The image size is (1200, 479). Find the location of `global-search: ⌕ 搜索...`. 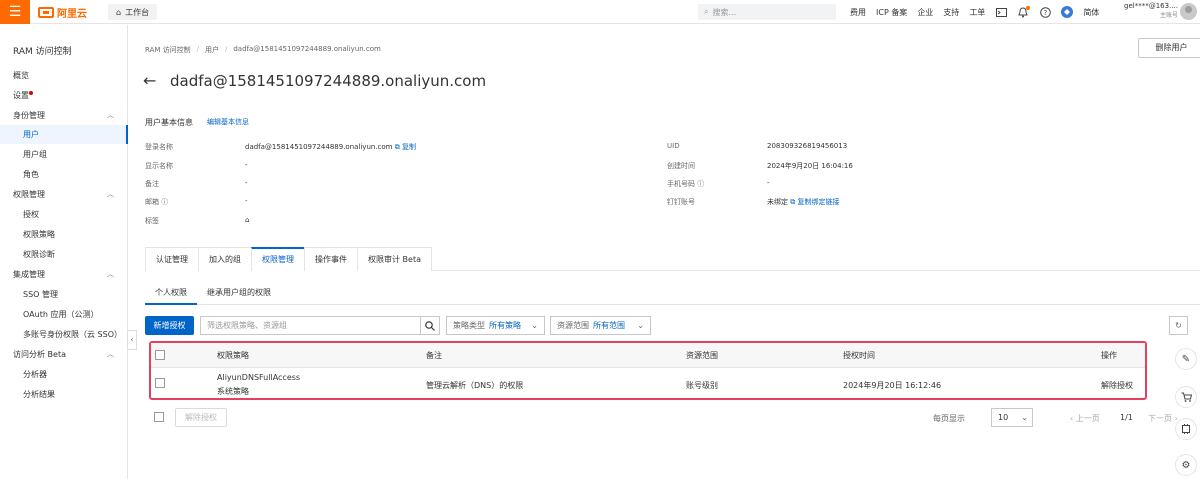

global-search: ⌕ 搜索... is located at coordinates (767, 12).